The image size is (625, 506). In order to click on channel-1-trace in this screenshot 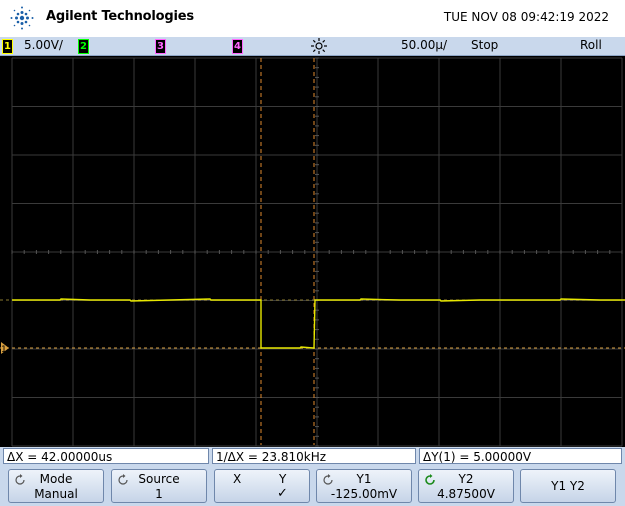, I will do `click(318, 323)`.